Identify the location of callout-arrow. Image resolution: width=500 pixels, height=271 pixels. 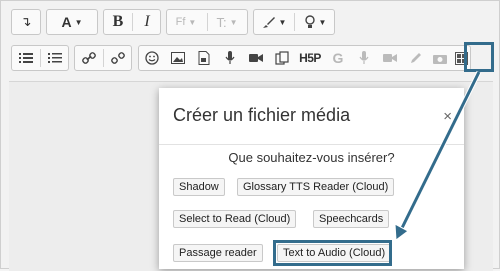
(438, 155).